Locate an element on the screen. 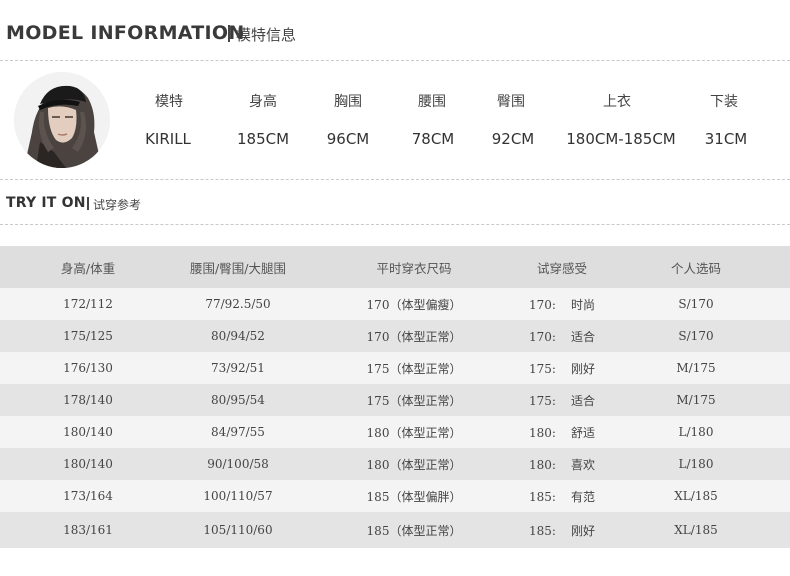 The height and width of the screenshot is (576, 790). cell-fit-feeling: 175: 刚好 is located at coordinates (562, 368).